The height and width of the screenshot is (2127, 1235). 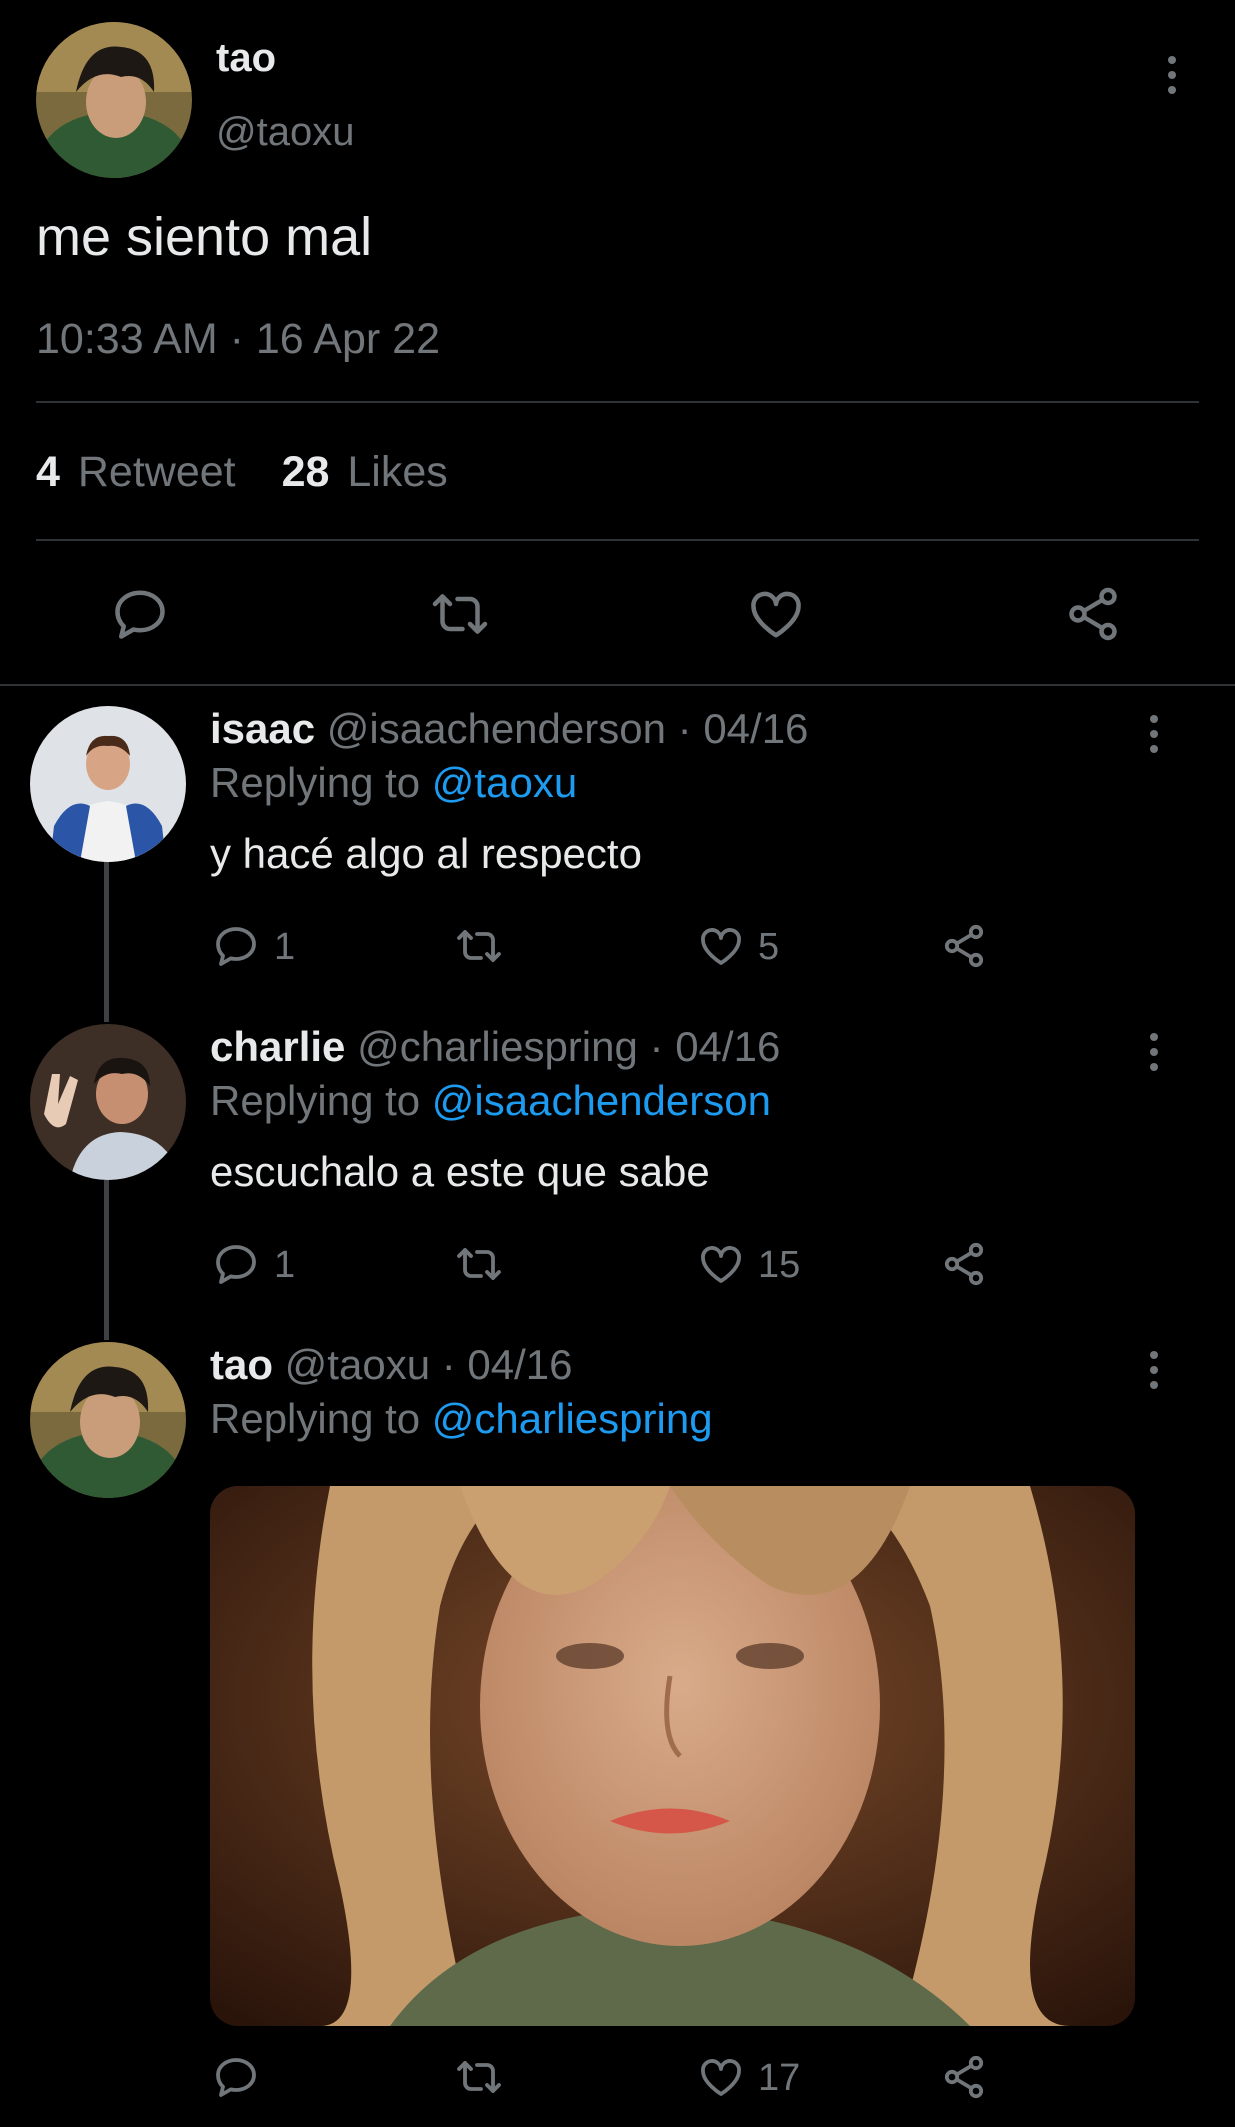 What do you see at coordinates (306, 472) in the screenshot?
I see `like-count: 28` at bounding box center [306, 472].